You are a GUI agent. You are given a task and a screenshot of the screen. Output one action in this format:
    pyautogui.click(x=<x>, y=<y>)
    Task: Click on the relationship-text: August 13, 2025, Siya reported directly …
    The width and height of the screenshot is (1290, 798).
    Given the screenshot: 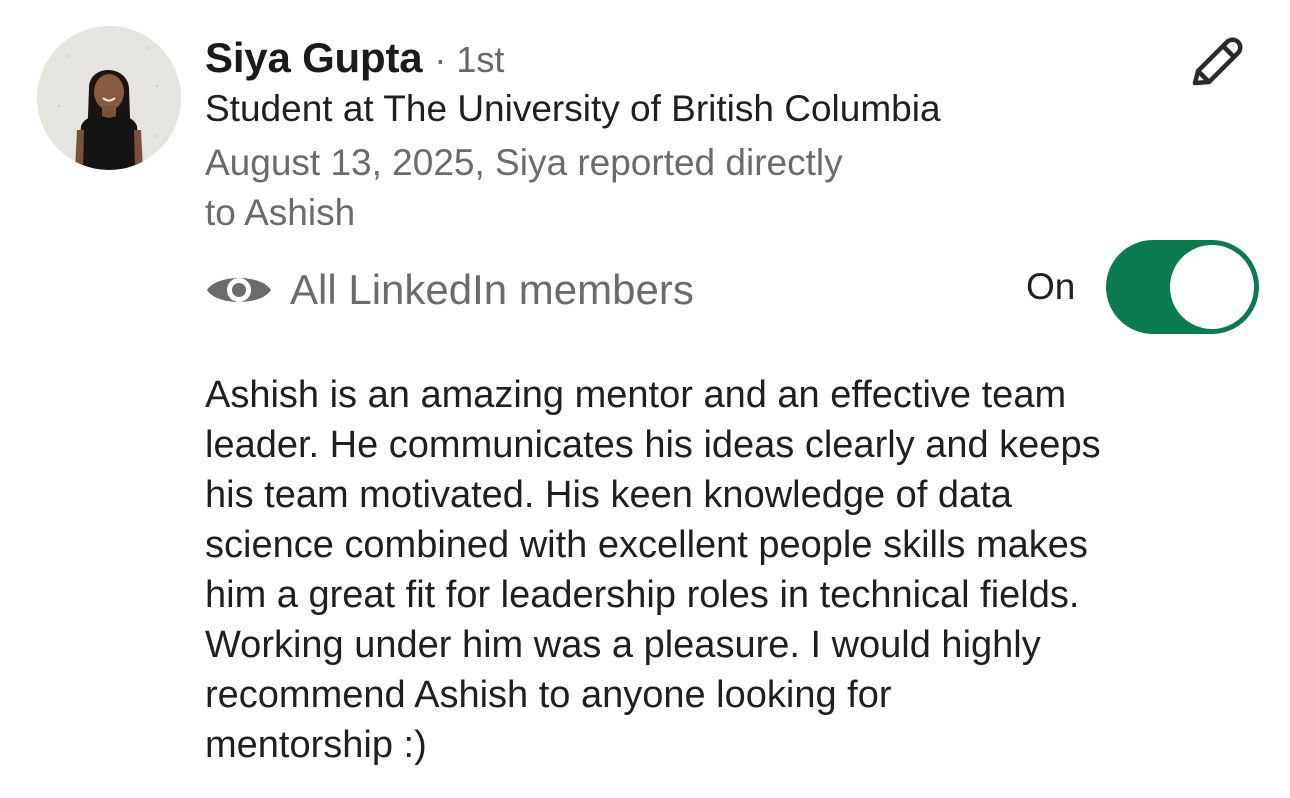 What is the action you would take?
    pyautogui.click(x=524, y=187)
    